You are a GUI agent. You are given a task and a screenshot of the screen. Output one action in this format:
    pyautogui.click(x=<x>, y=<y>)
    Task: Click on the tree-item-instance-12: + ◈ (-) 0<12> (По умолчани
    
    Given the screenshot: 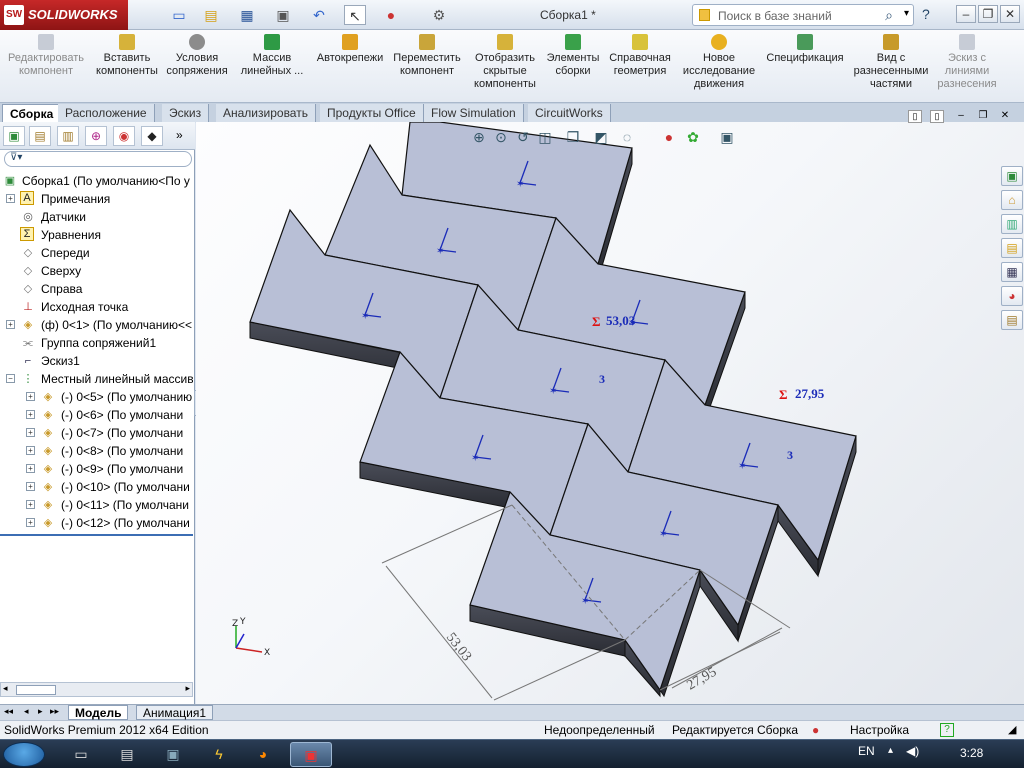 What is the action you would take?
    pyautogui.click(x=96, y=523)
    